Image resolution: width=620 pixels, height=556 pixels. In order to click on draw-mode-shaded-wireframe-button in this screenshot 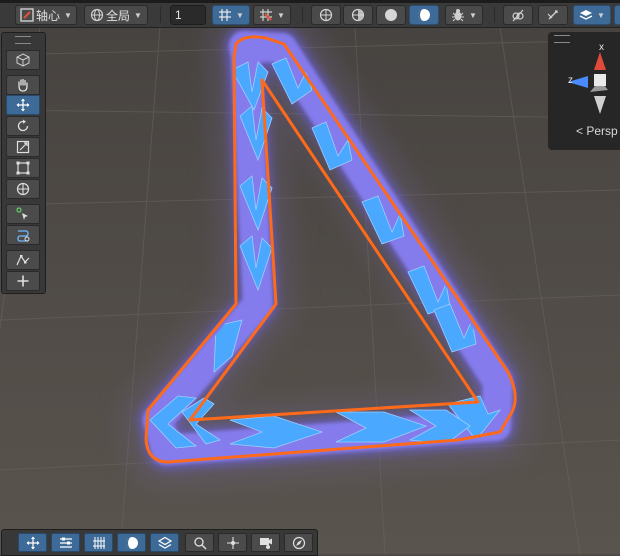, I will do `click(358, 15)`.